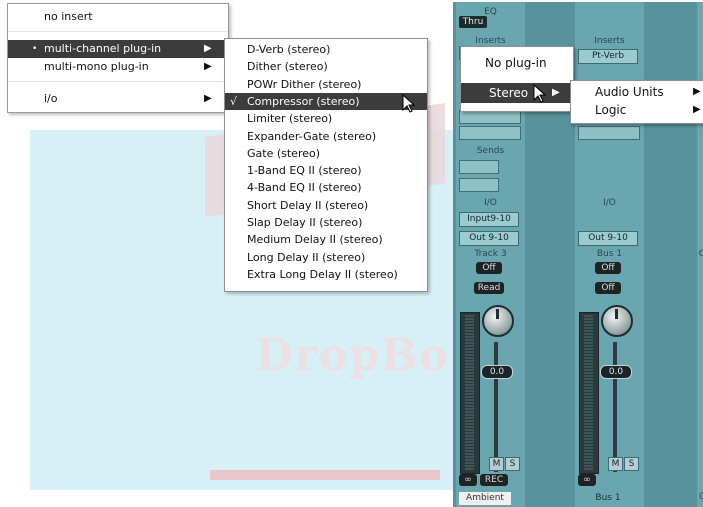 Image resolution: width=703 pixels, height=507 pixels. What do you see at coordinates (290, 119) in the screenshot?
I see `plugin-item-label: Limiter (stereo)` at bounding box center [290, 119].